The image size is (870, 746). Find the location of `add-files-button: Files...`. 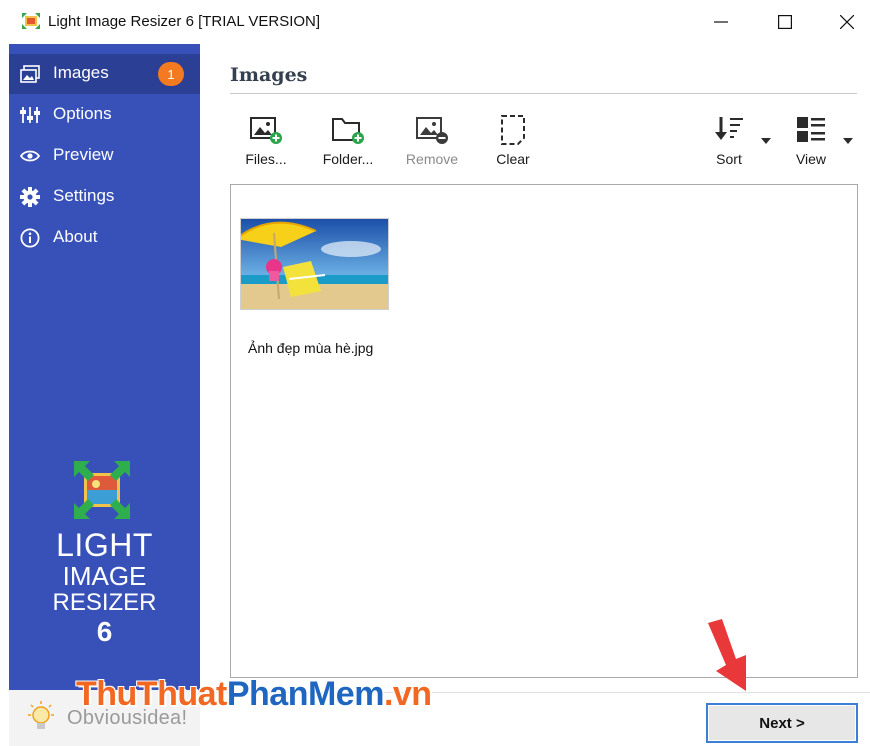

add-files-button: Files... is located at coordinates (266, 143).